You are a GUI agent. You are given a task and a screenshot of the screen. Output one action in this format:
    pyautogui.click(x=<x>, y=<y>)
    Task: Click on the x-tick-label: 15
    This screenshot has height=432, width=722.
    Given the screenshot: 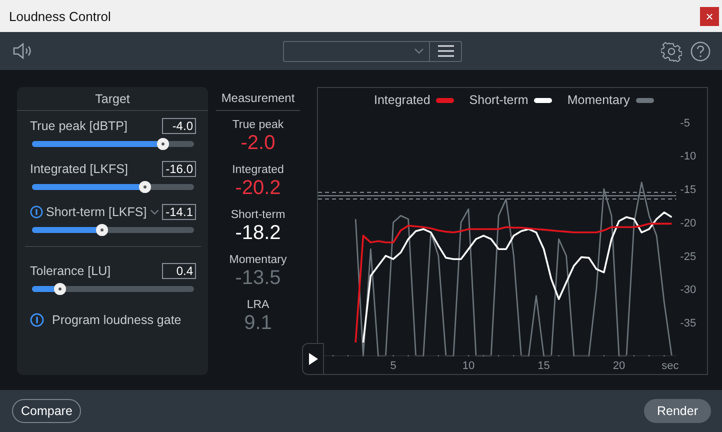 What is the action you would take?
    pyautogui.click(x=544, y=366)
    